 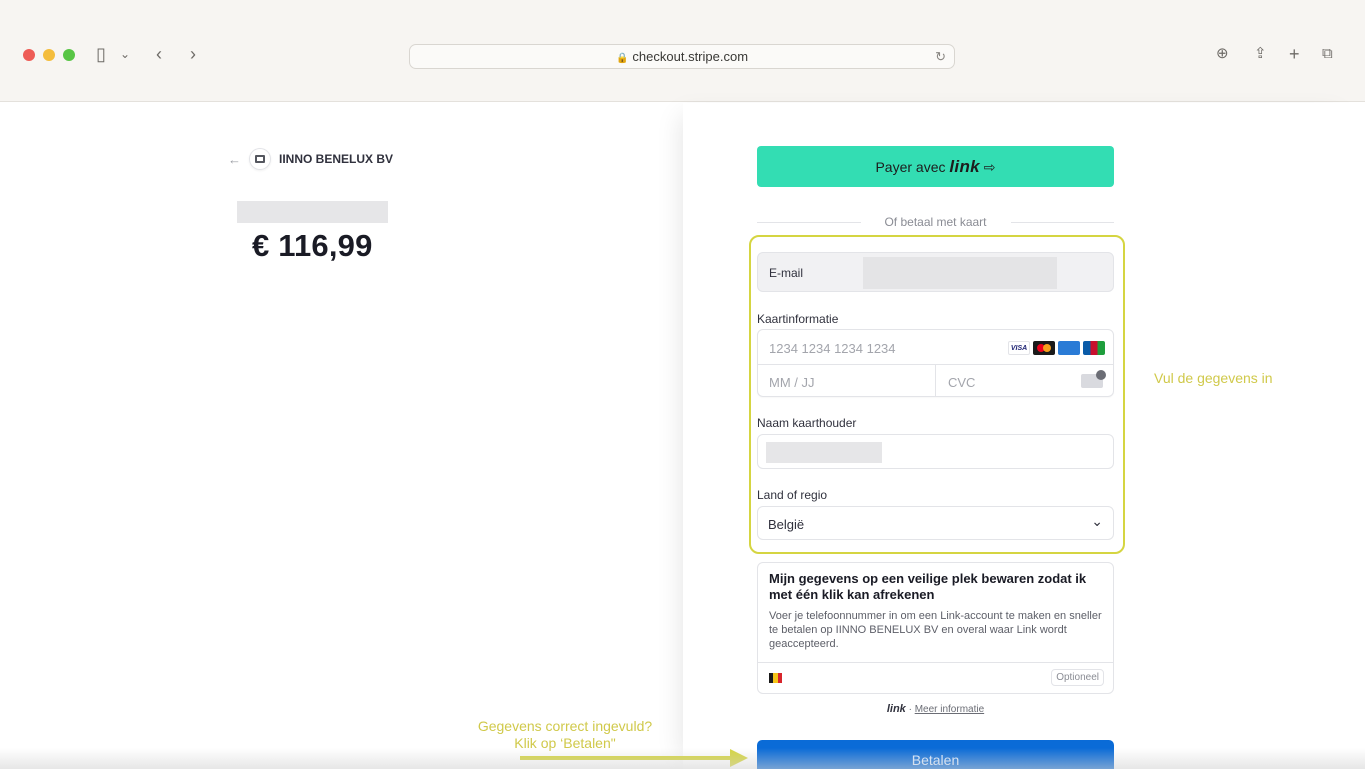 What do you see at coordinates (1094, 348) in the screenshot?
I see `jcb-icon` at bounding box center [1094, 348].